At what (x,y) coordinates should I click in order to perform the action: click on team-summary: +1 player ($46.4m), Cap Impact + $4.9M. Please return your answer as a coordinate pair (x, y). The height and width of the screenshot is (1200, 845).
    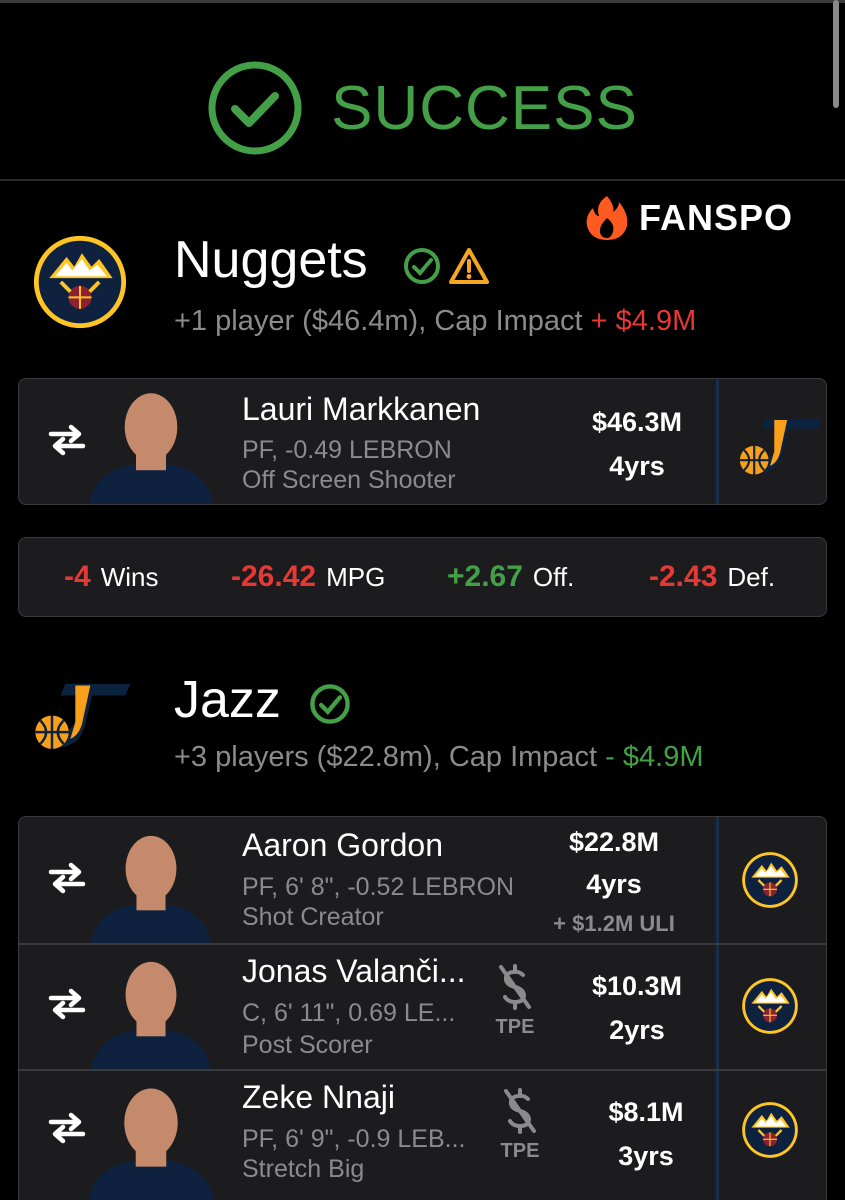
    Looking at the image, I should click on (435, 321).